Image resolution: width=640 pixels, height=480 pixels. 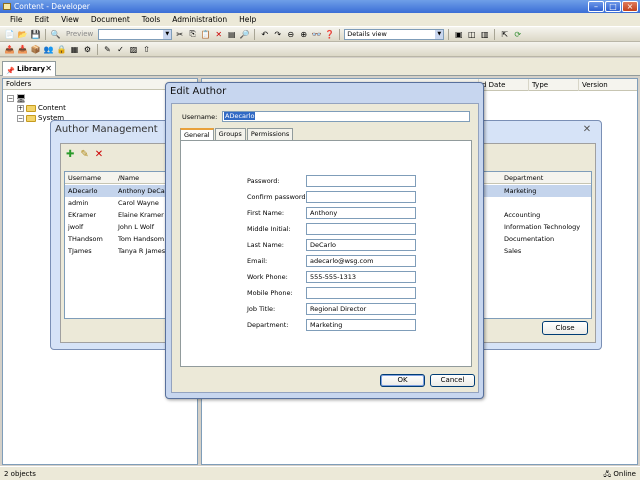 I want to click on columns-icon: ▥, so click(x=484, y=34).